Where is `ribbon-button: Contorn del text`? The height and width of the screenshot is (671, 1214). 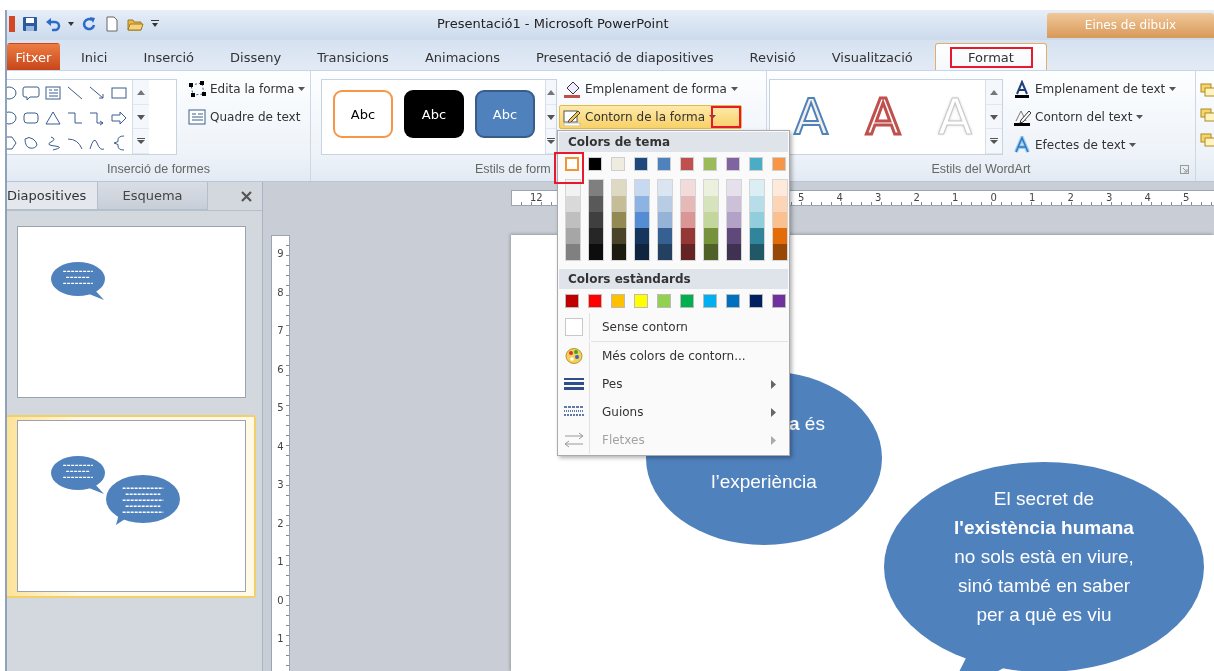
ribbon-button: Contorn del text is located at coordinates (1095, 117).